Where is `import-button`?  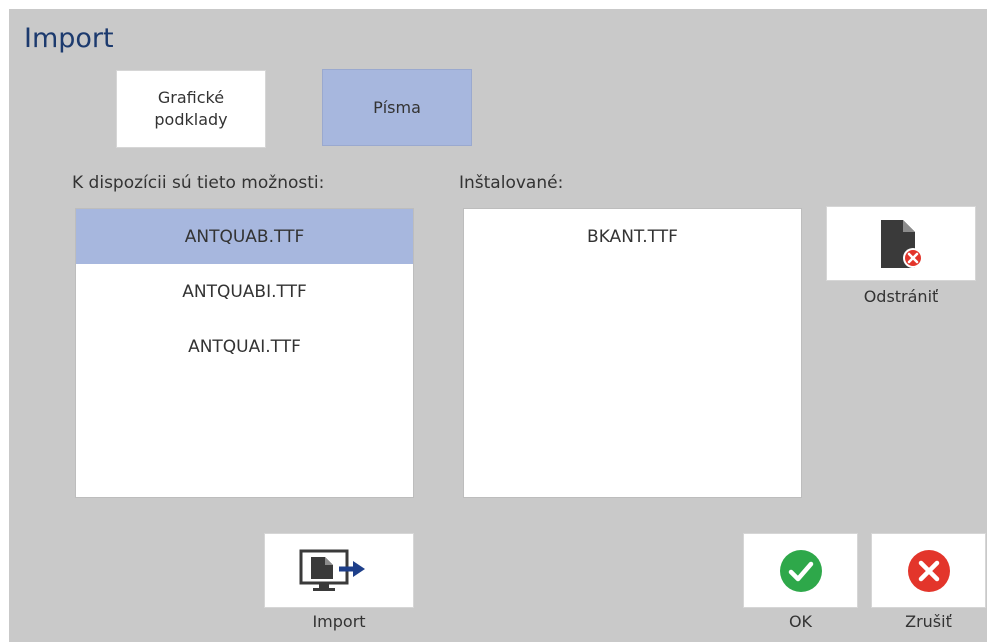 import-button is located at coordinates (339, 570).